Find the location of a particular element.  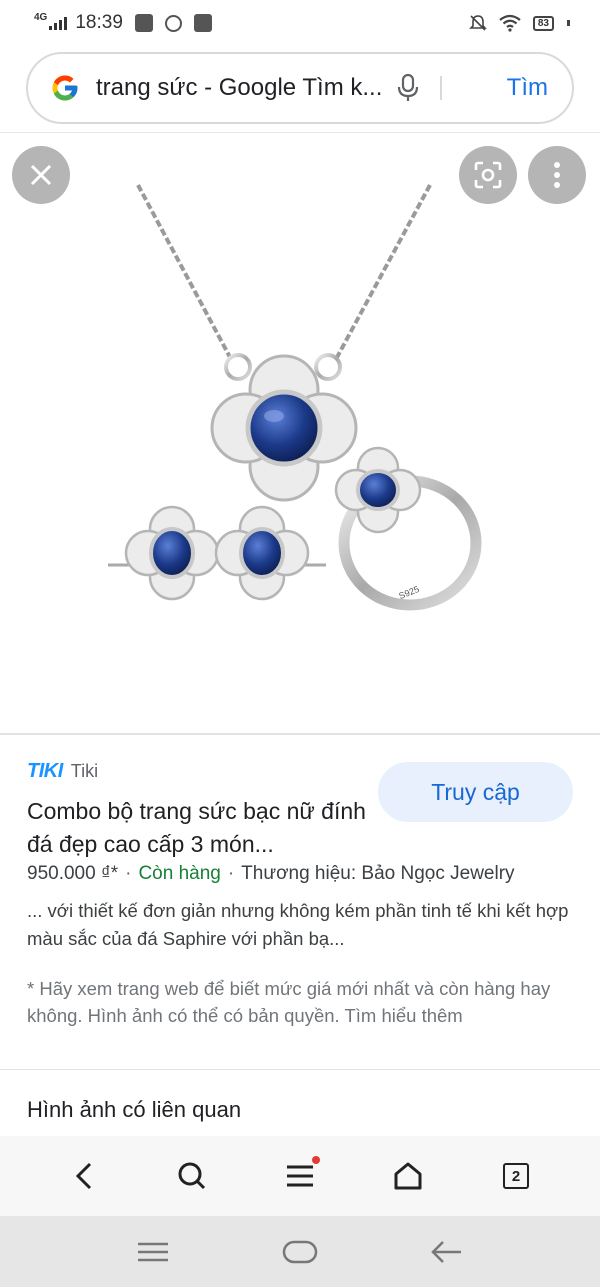

tiki-logo: TIKI is located at coordinates (45, 771).